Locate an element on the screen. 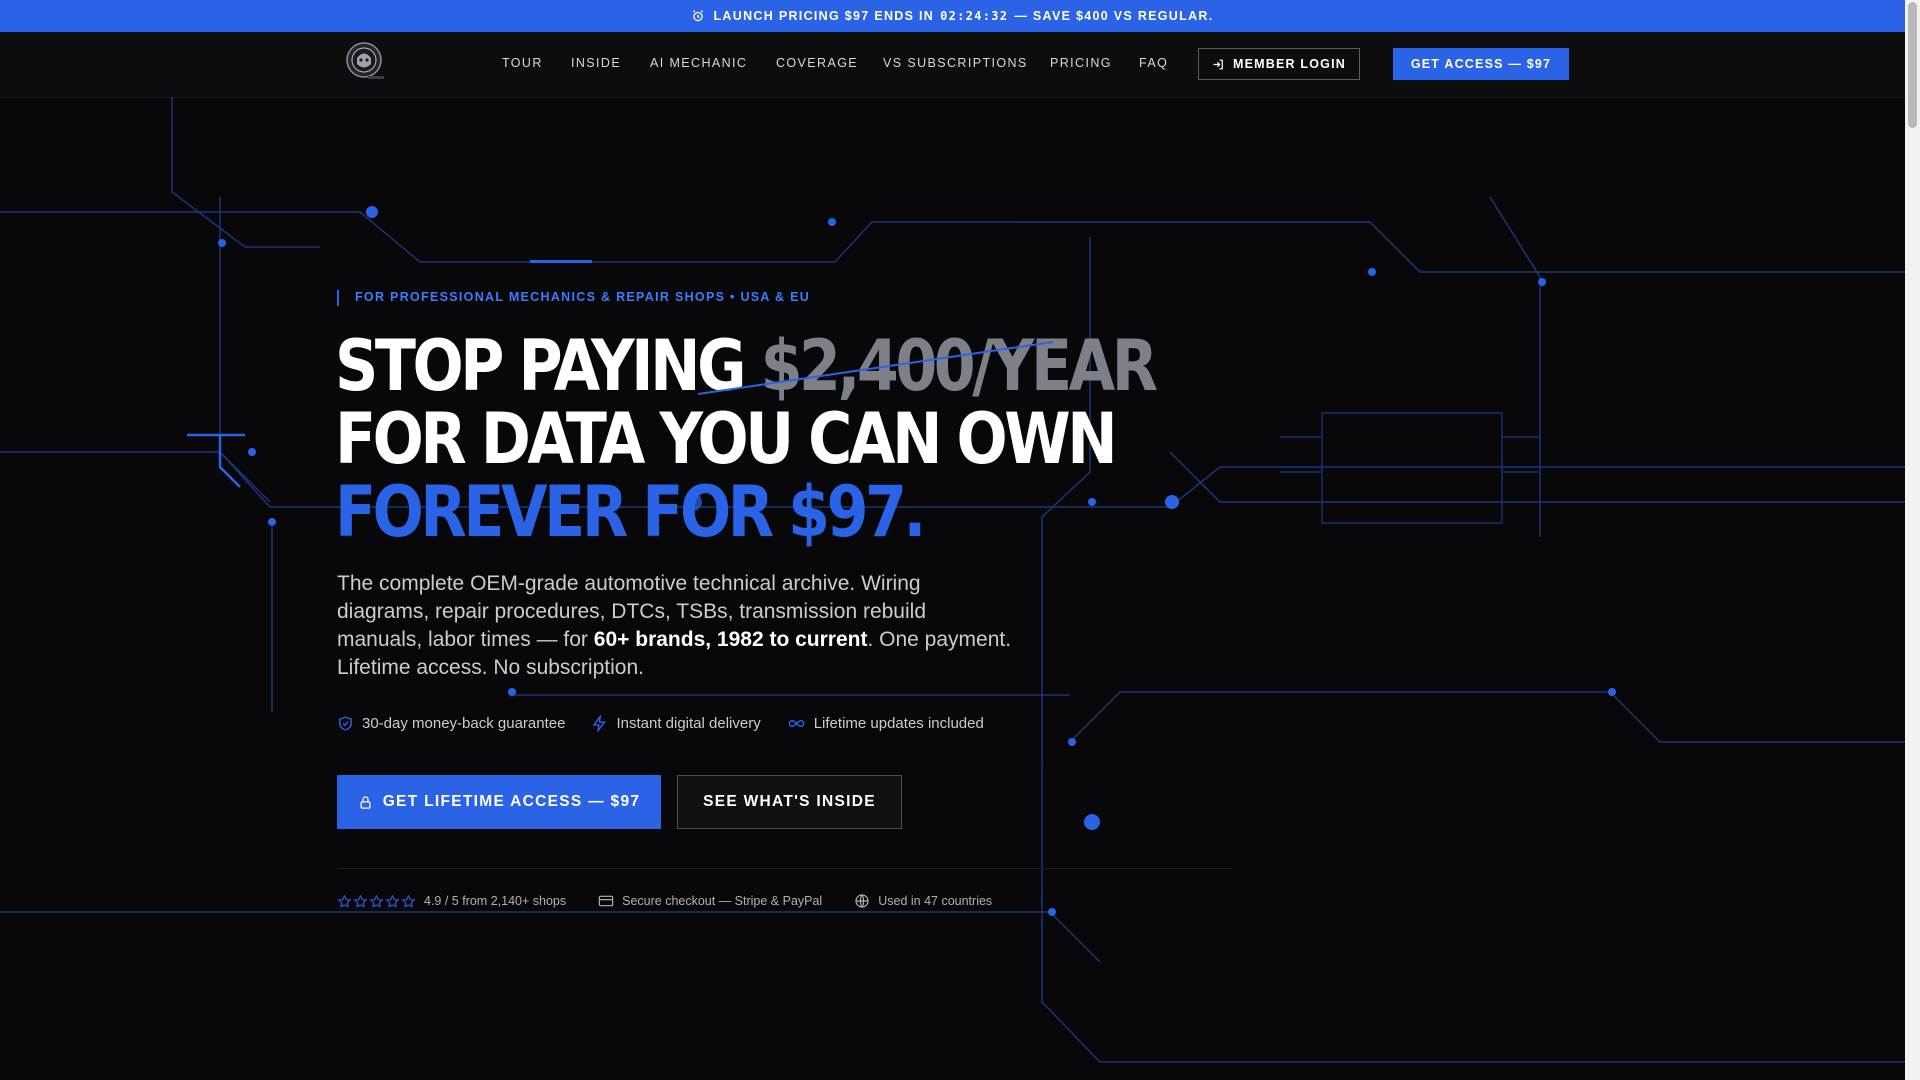  login-icon is located at coordinates (1218, 64).